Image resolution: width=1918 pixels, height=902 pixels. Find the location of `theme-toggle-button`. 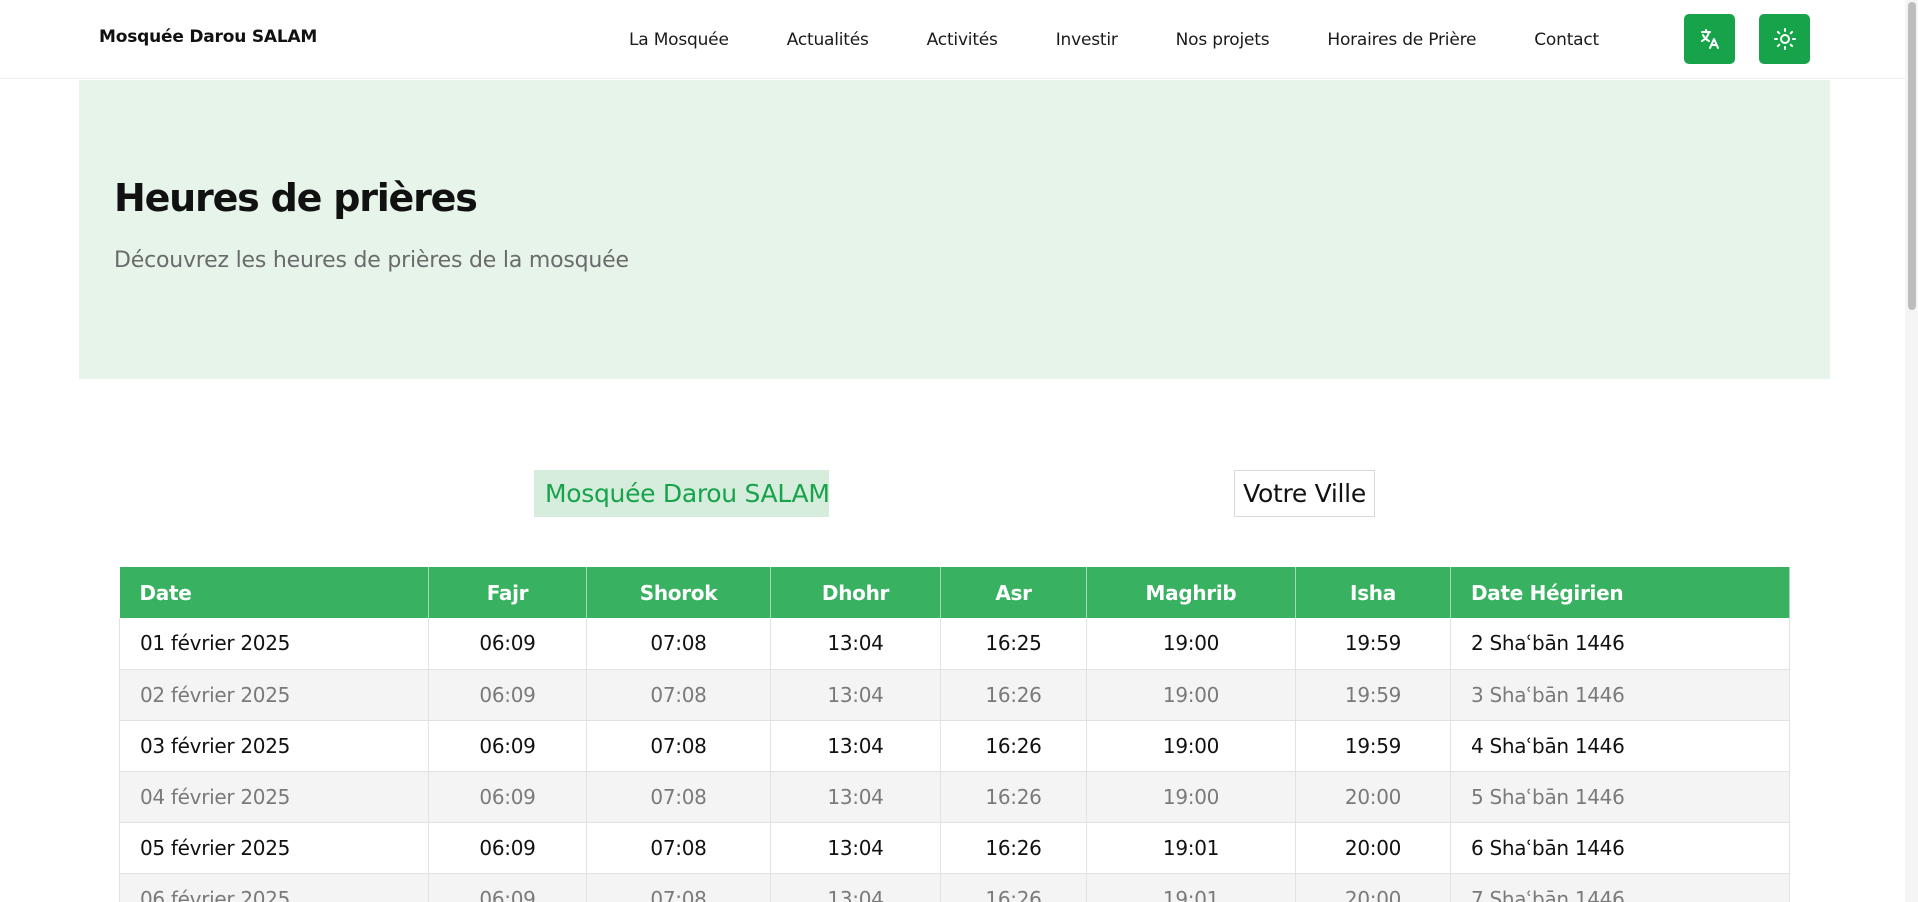

theme-toggle-button is located at coordinates (1784, 39).